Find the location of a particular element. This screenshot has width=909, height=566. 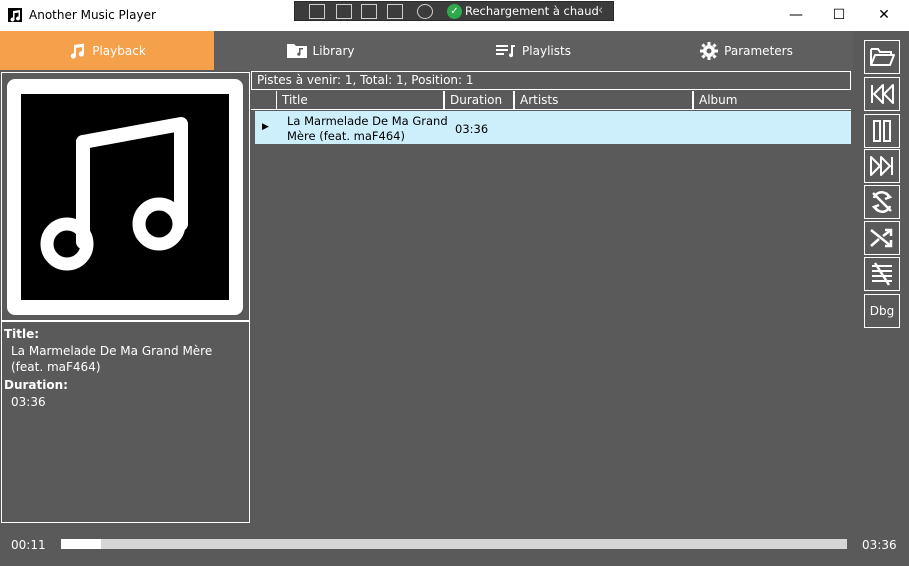

column-artists: Artists is located at coordinates (603, 100).